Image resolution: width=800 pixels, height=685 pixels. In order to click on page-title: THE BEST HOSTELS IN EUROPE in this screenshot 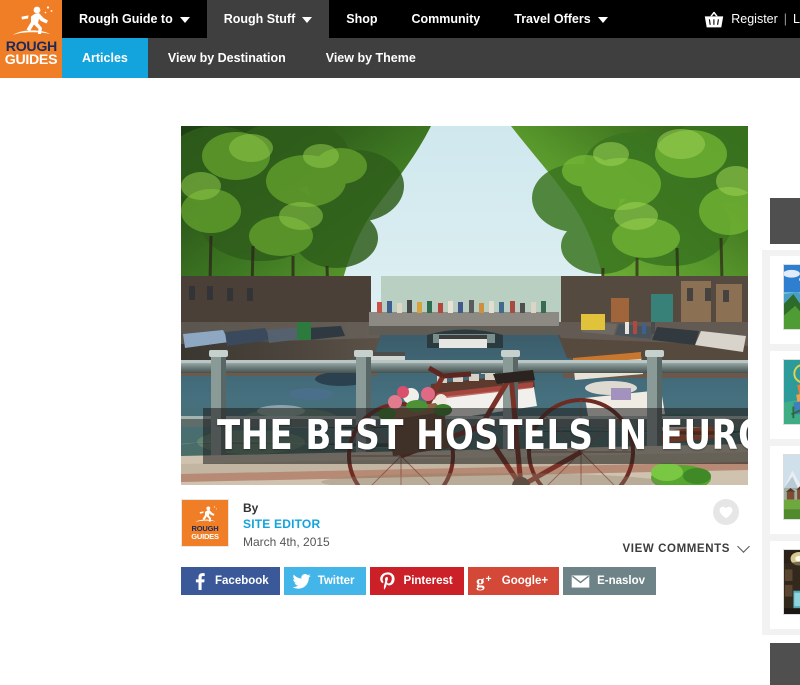, I will do `click(482, 435)`.